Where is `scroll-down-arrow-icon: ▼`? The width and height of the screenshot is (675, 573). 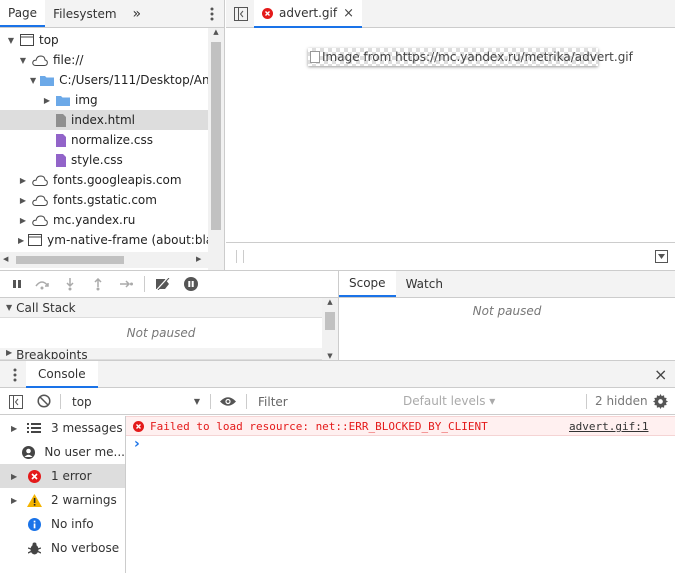
scroll-down-arrow-icon: ▼ is located at coordinates (330, 356).